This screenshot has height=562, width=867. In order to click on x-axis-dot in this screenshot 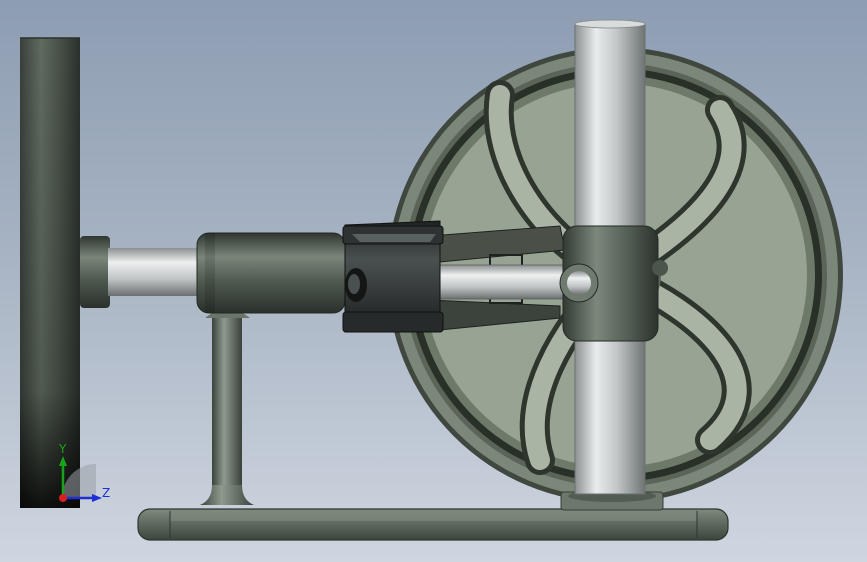, I will do `click(63, 498)`.